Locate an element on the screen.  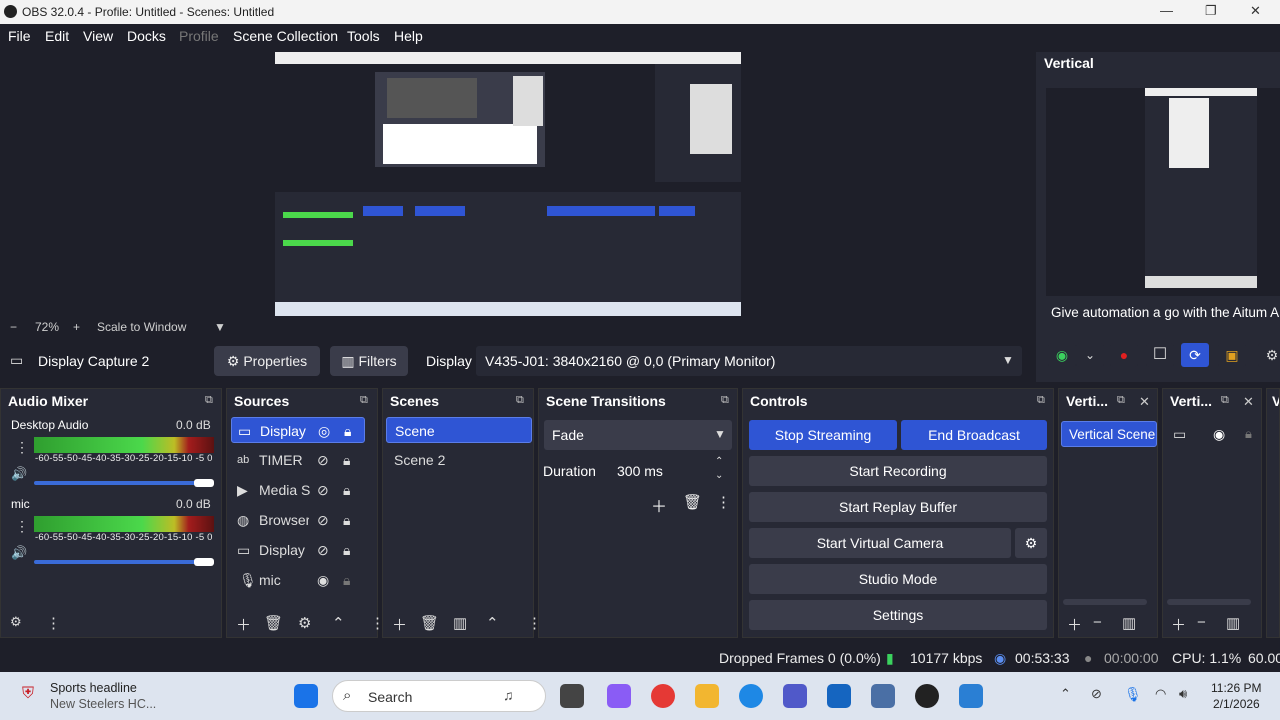
photos-icon is located at coordinates (971, 696).